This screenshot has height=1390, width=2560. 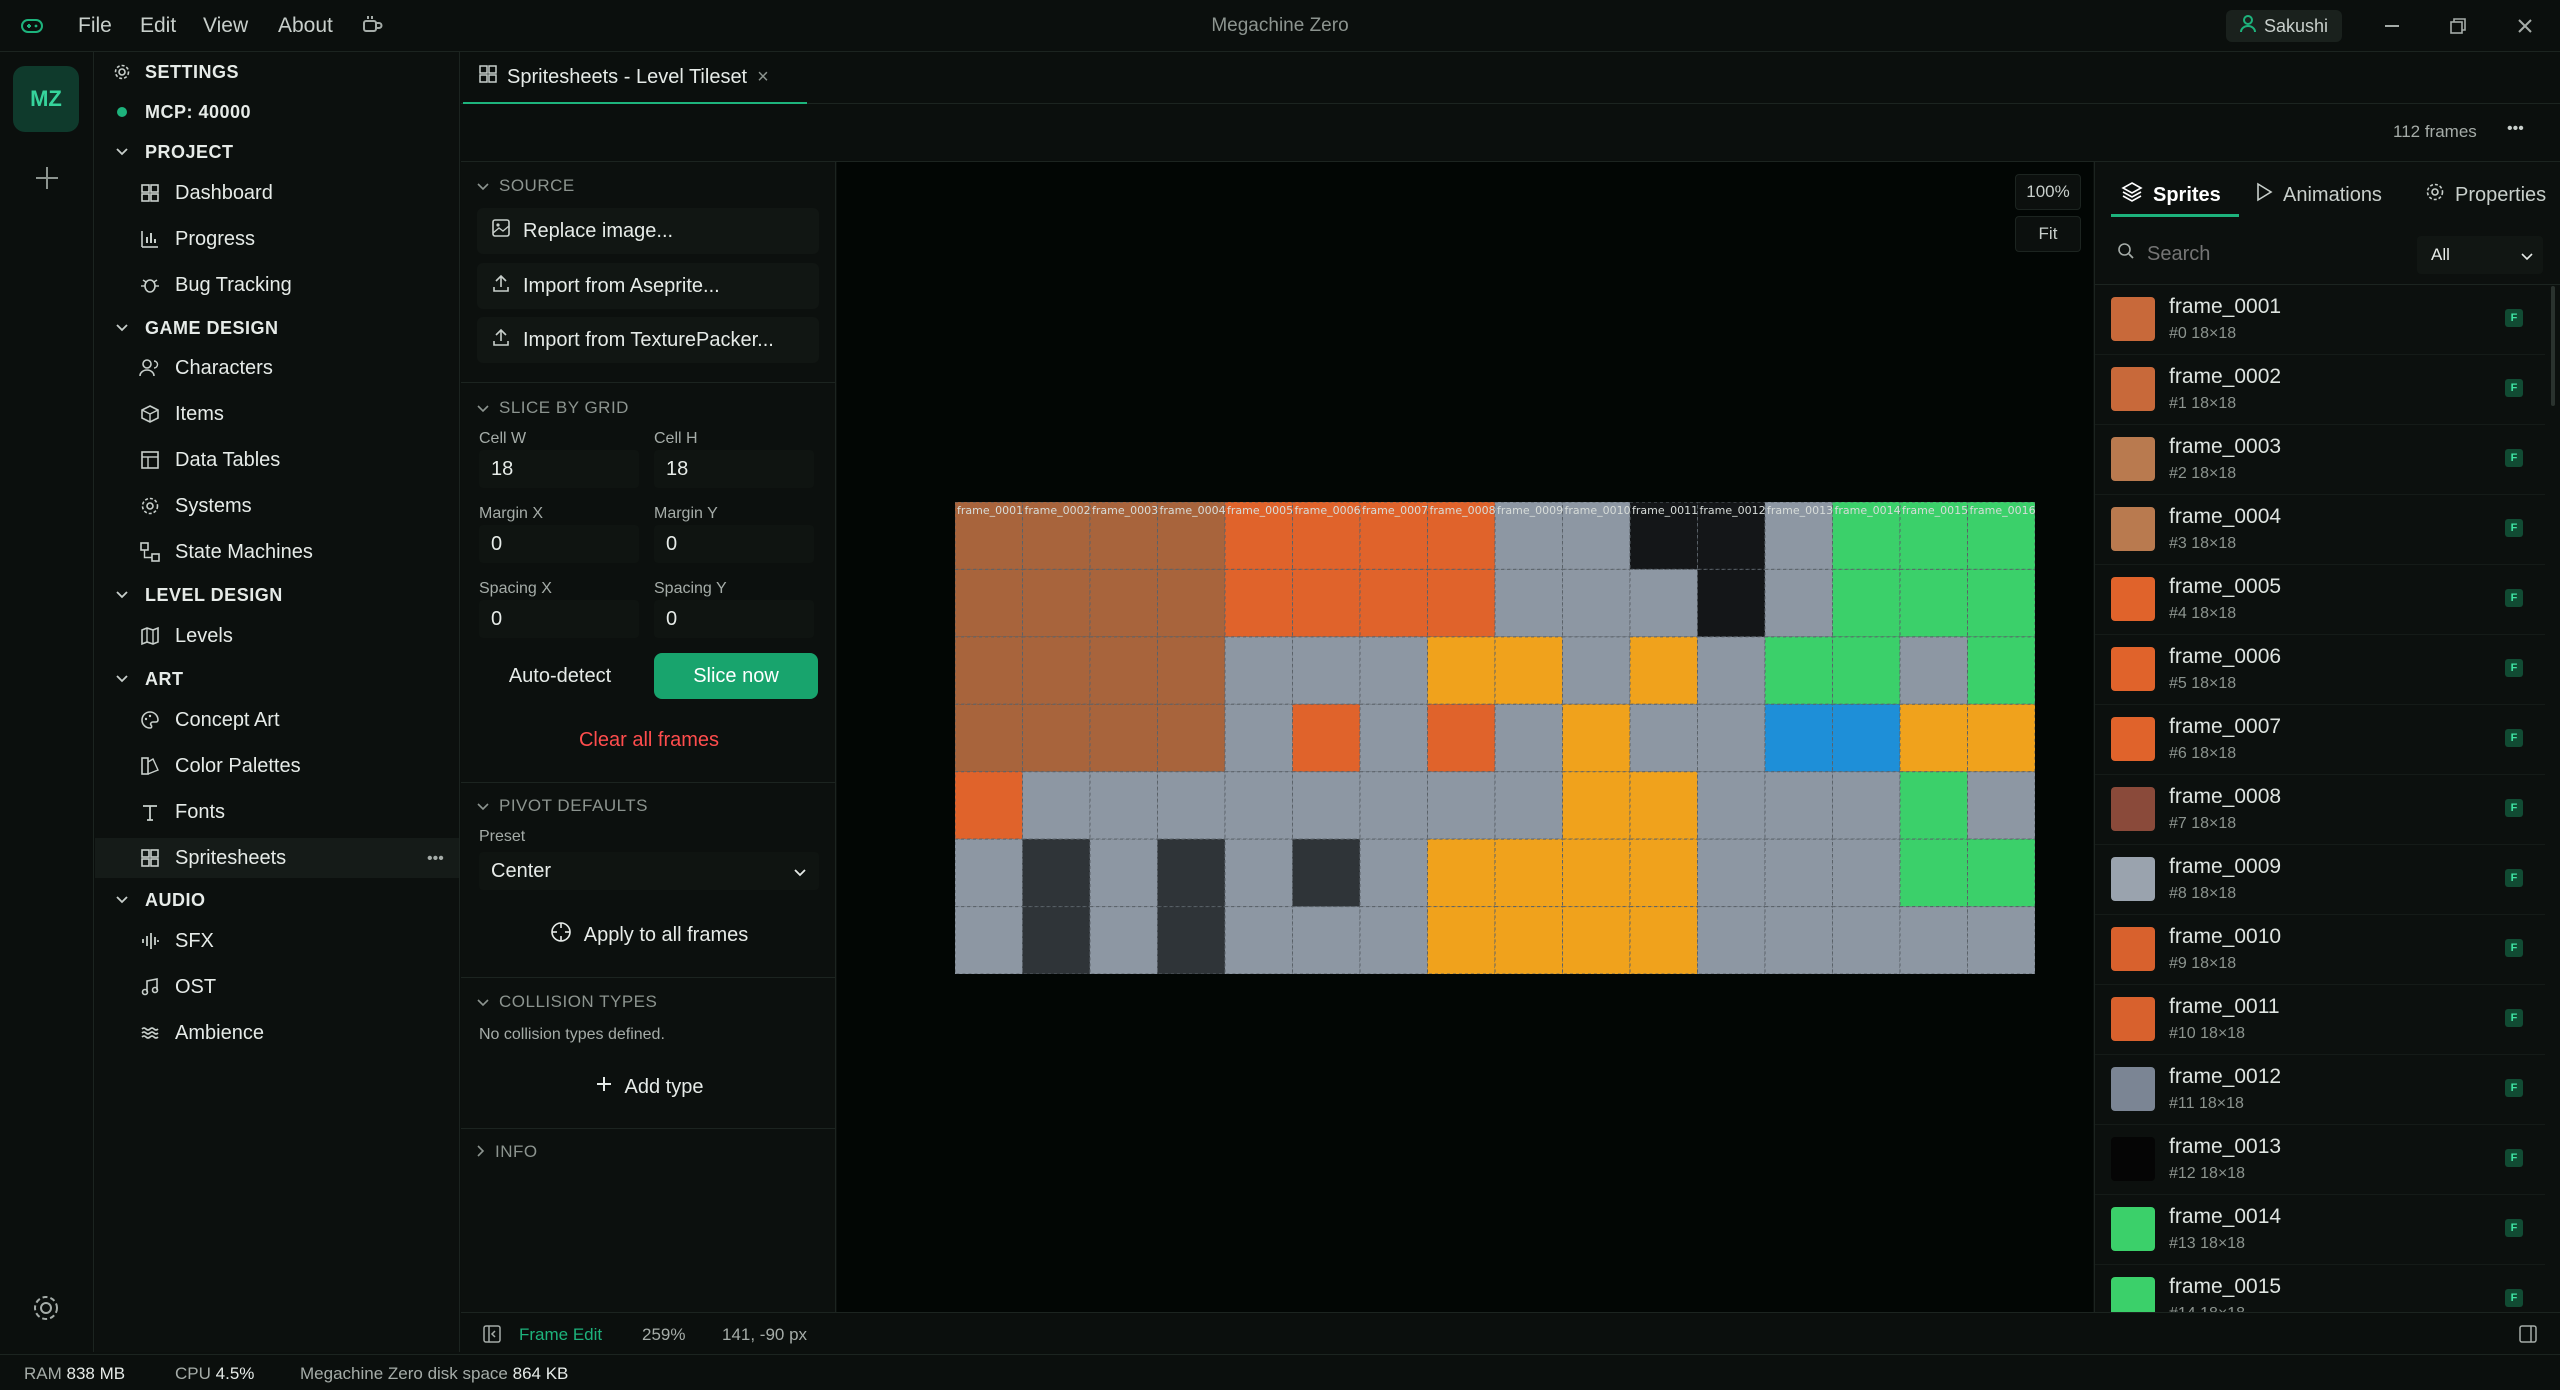 I want to click on close-icon, so click(x=2525, y=26).